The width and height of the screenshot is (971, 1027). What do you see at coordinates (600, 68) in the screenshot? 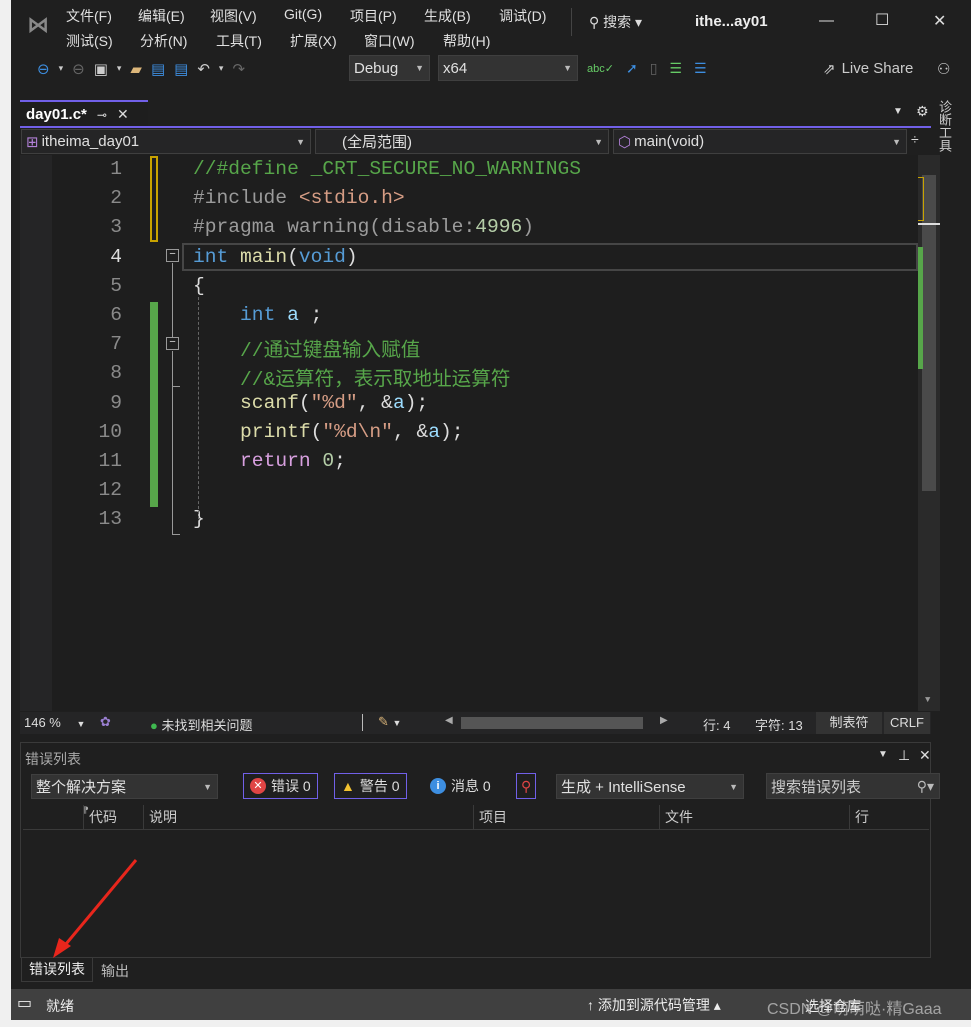
I see `spellcheck-icon: abc✓` at bounding box center [600, 68].